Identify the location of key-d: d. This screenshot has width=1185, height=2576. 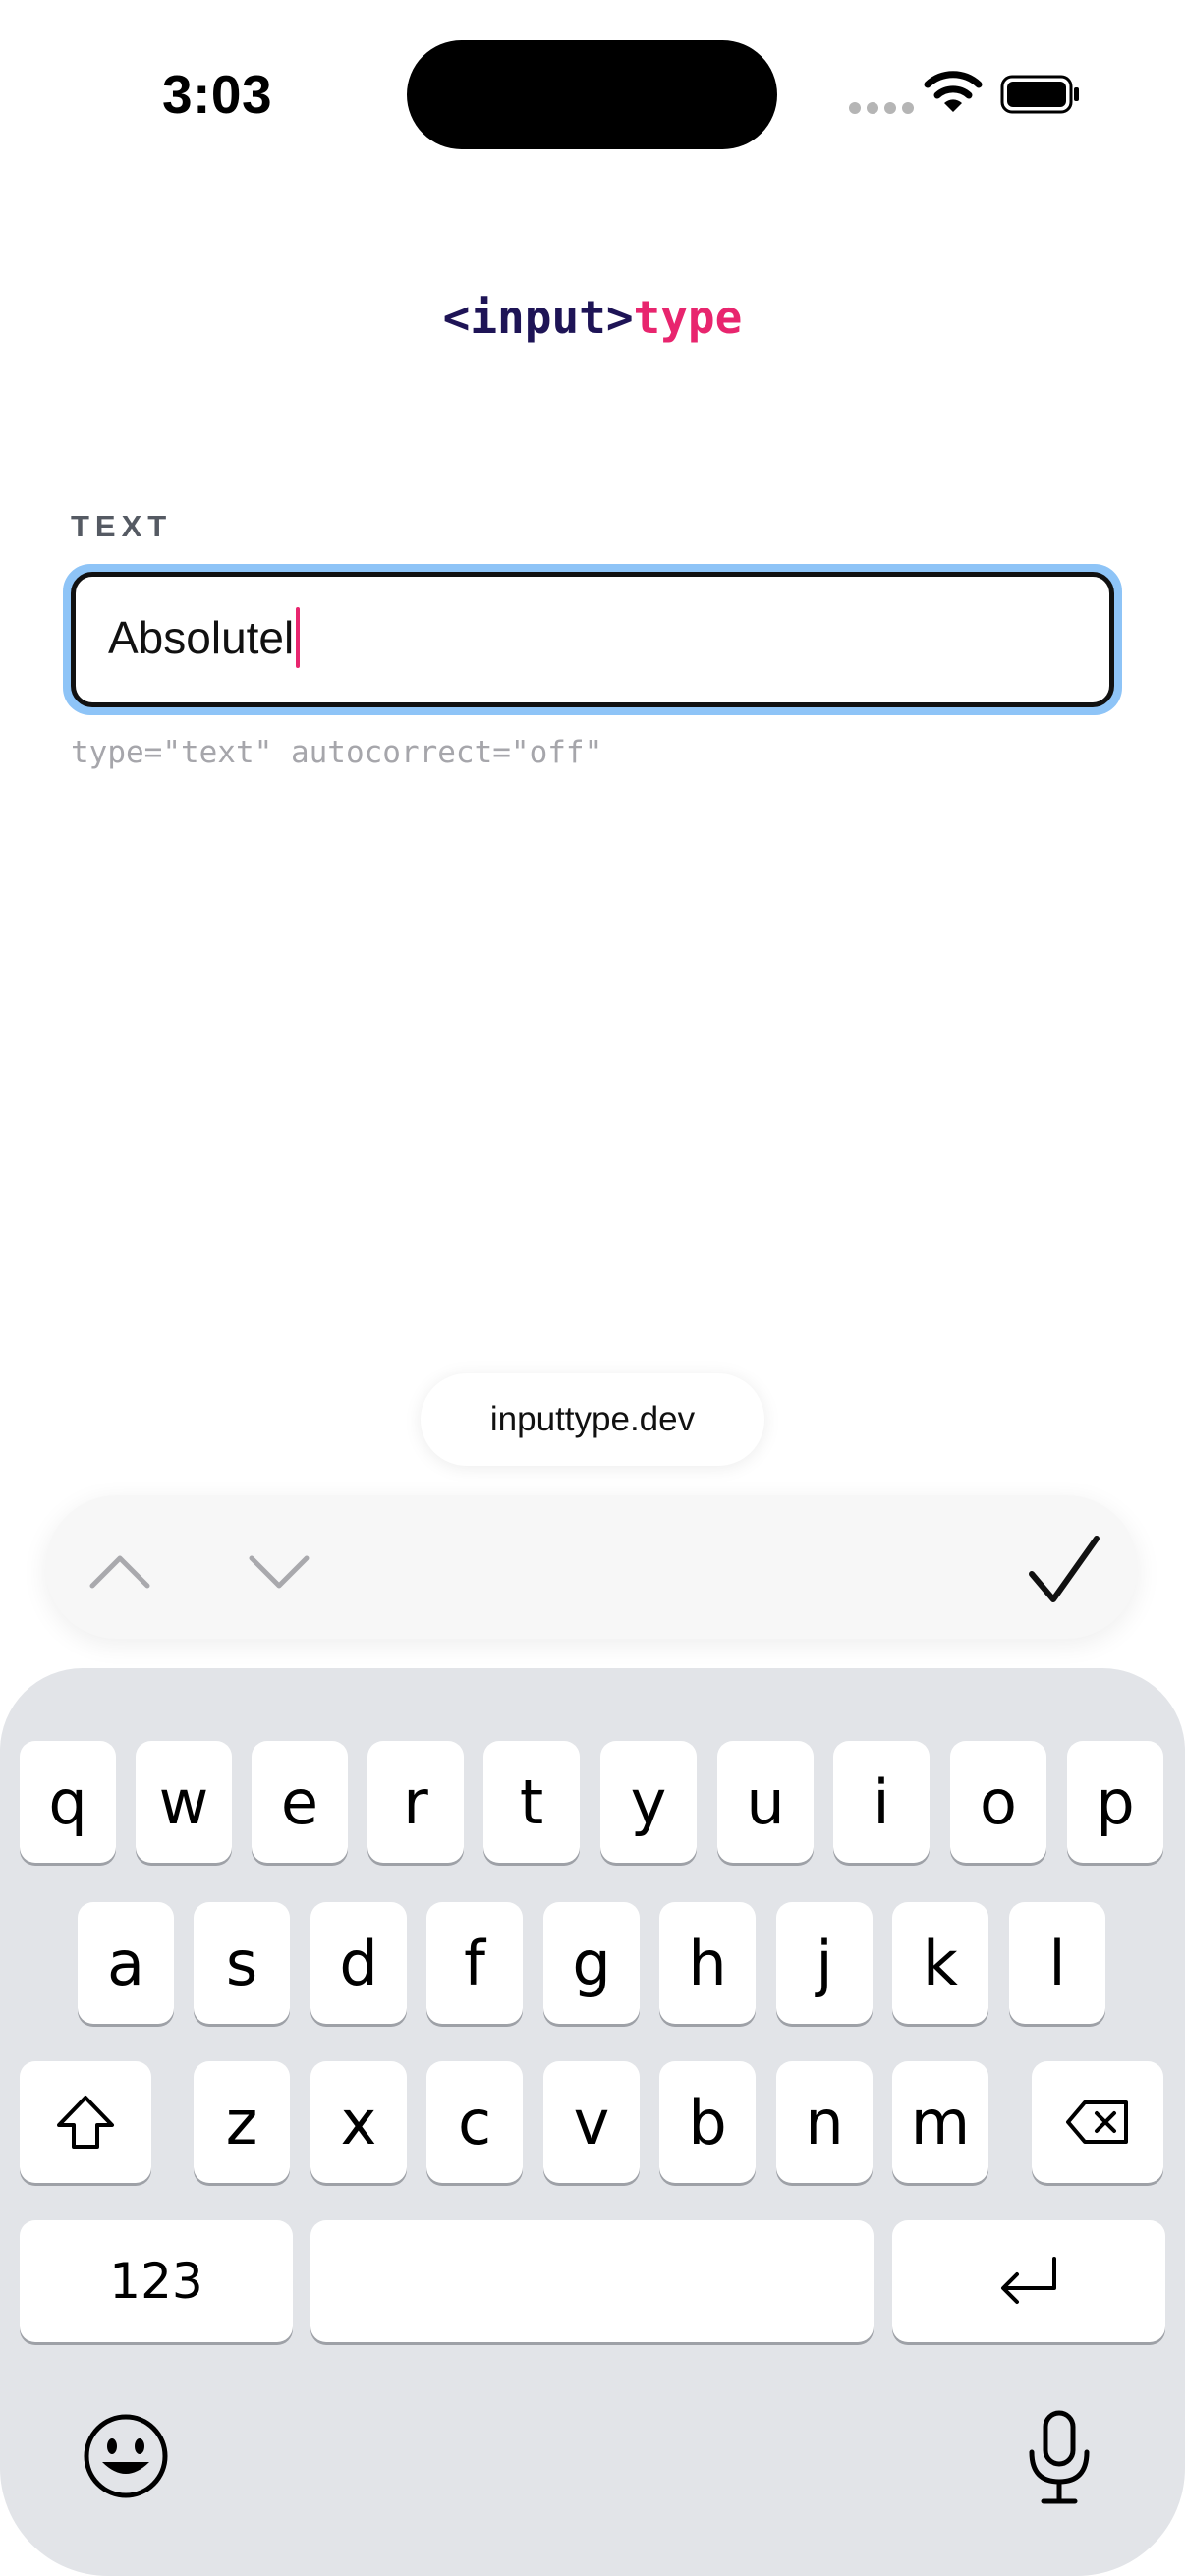
(358, 1963).